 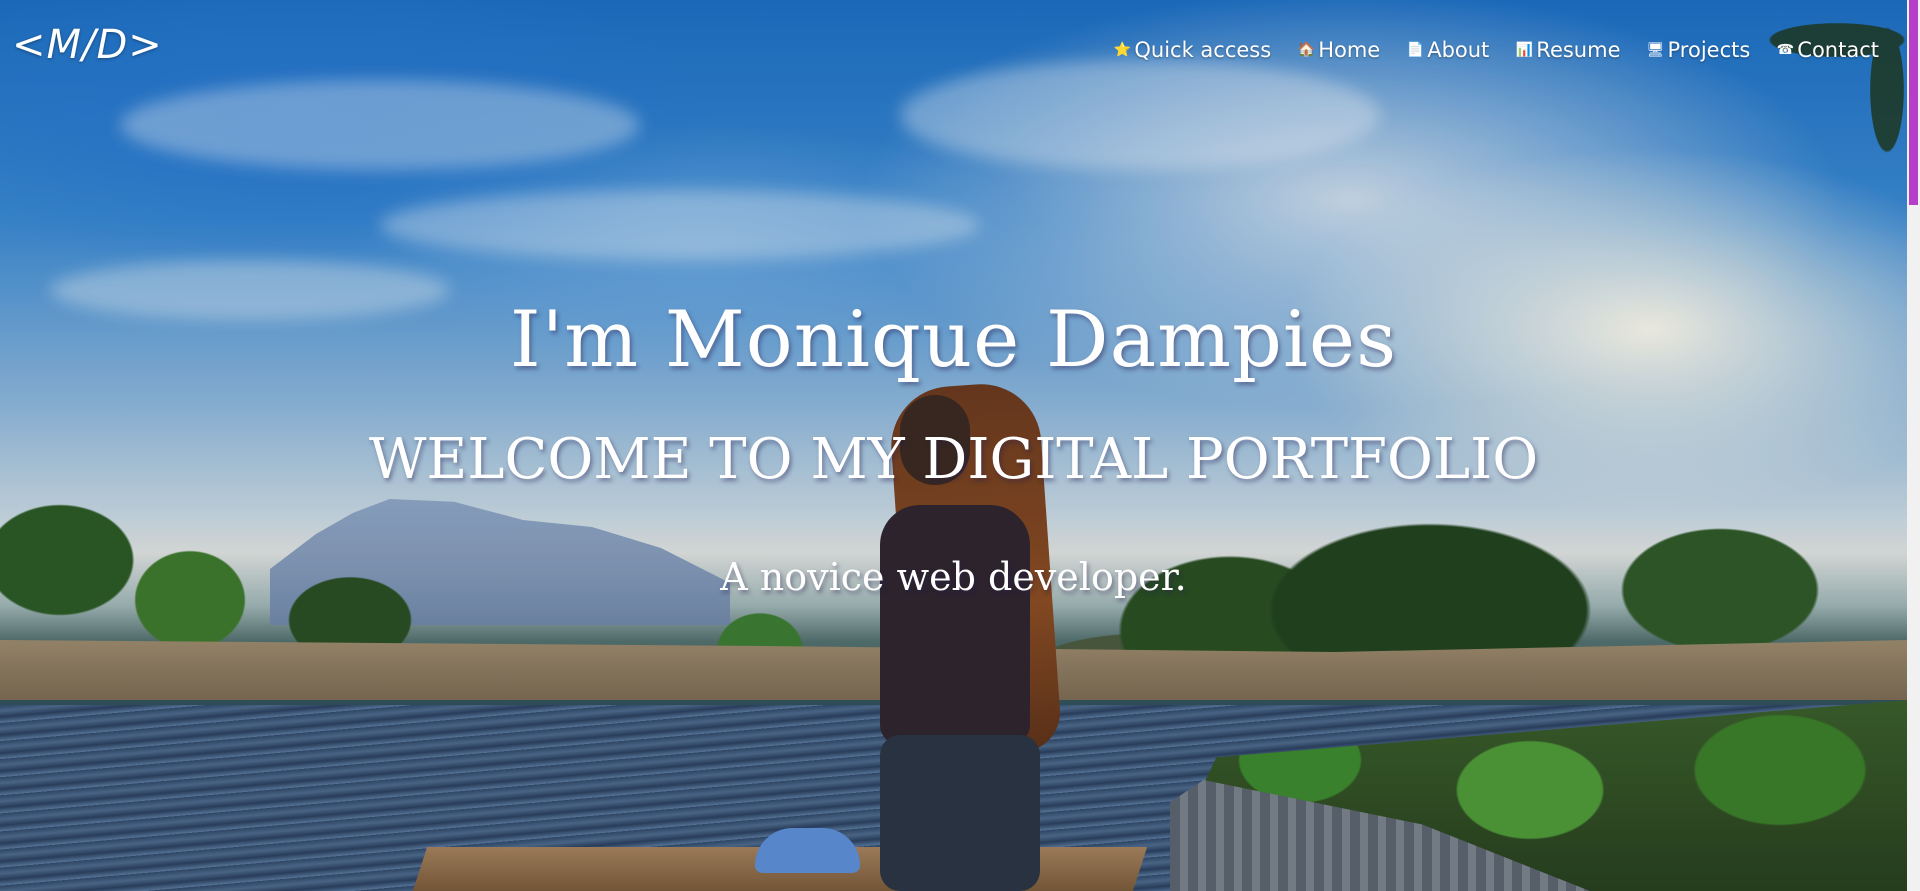 What do you see at coordinates (1203, 50) in the screenshot?
I see `nav-item-label: Quick access` at bounding box center [1203, 50].